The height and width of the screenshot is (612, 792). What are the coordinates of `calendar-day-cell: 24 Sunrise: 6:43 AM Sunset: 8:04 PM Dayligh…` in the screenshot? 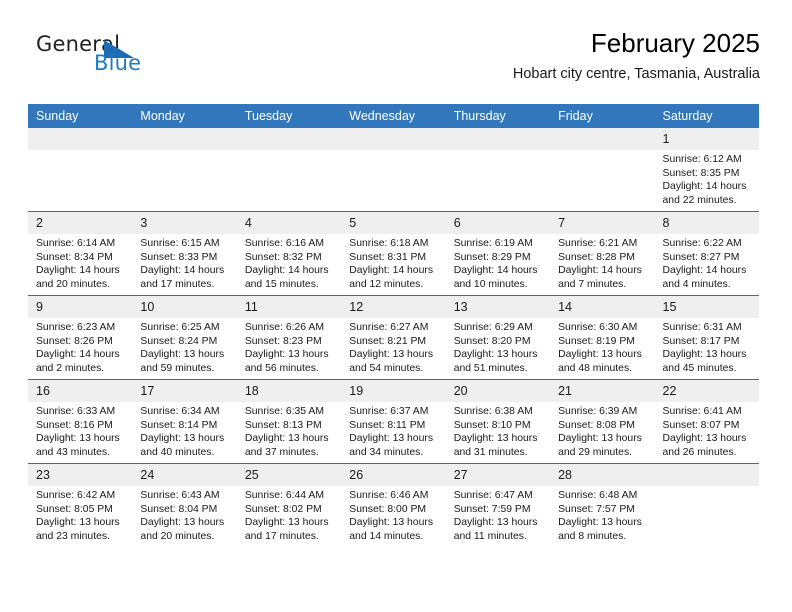 It's located at (184, 505).